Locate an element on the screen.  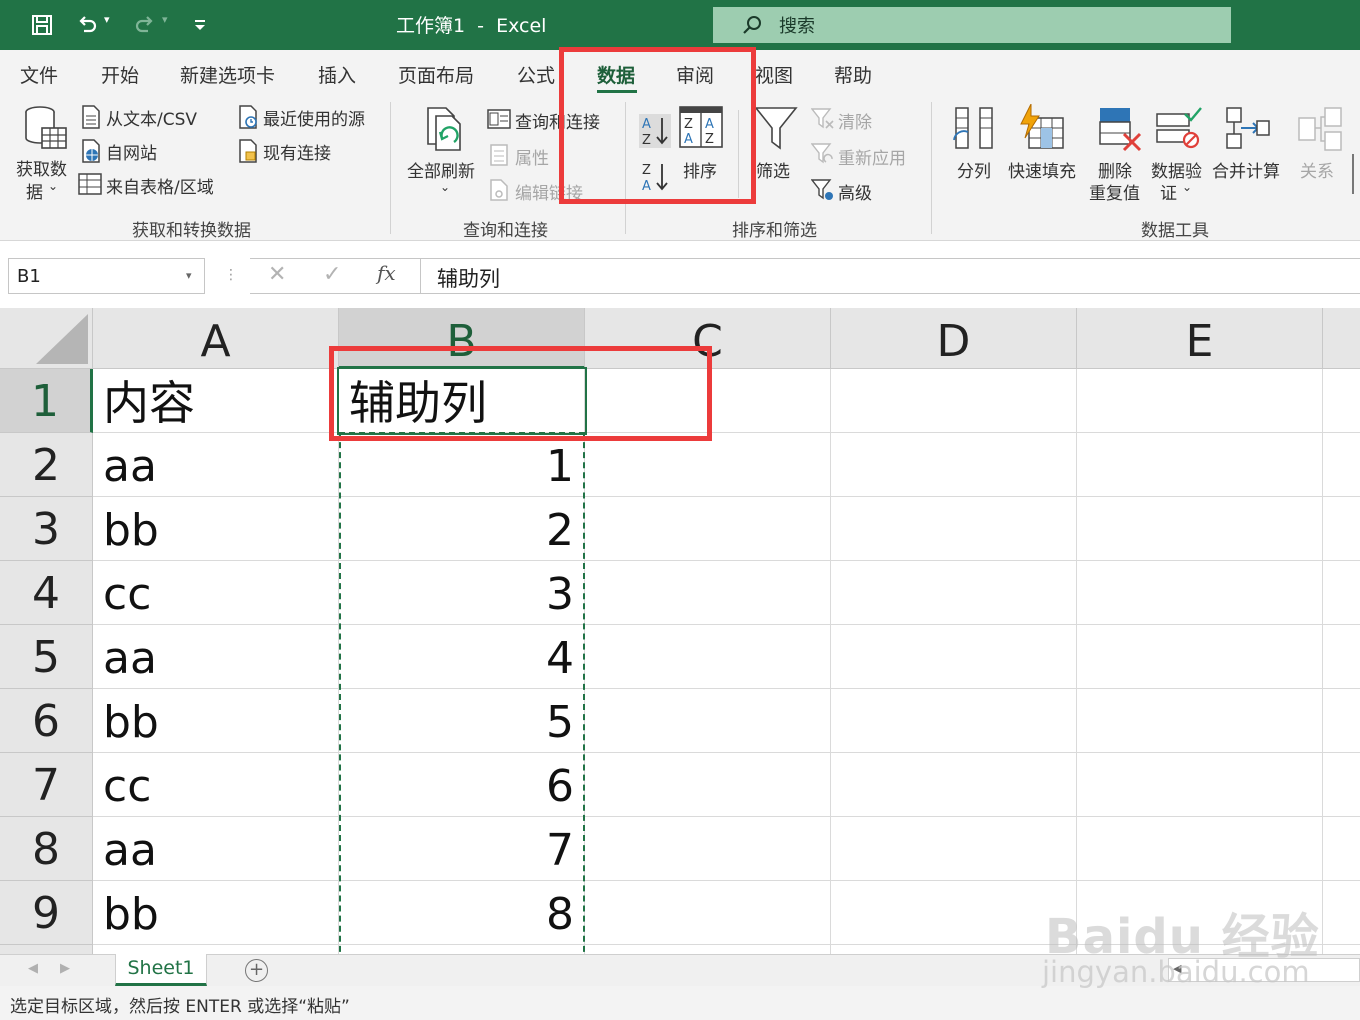
cell-a3: bb is located at coordinates (216, 529).